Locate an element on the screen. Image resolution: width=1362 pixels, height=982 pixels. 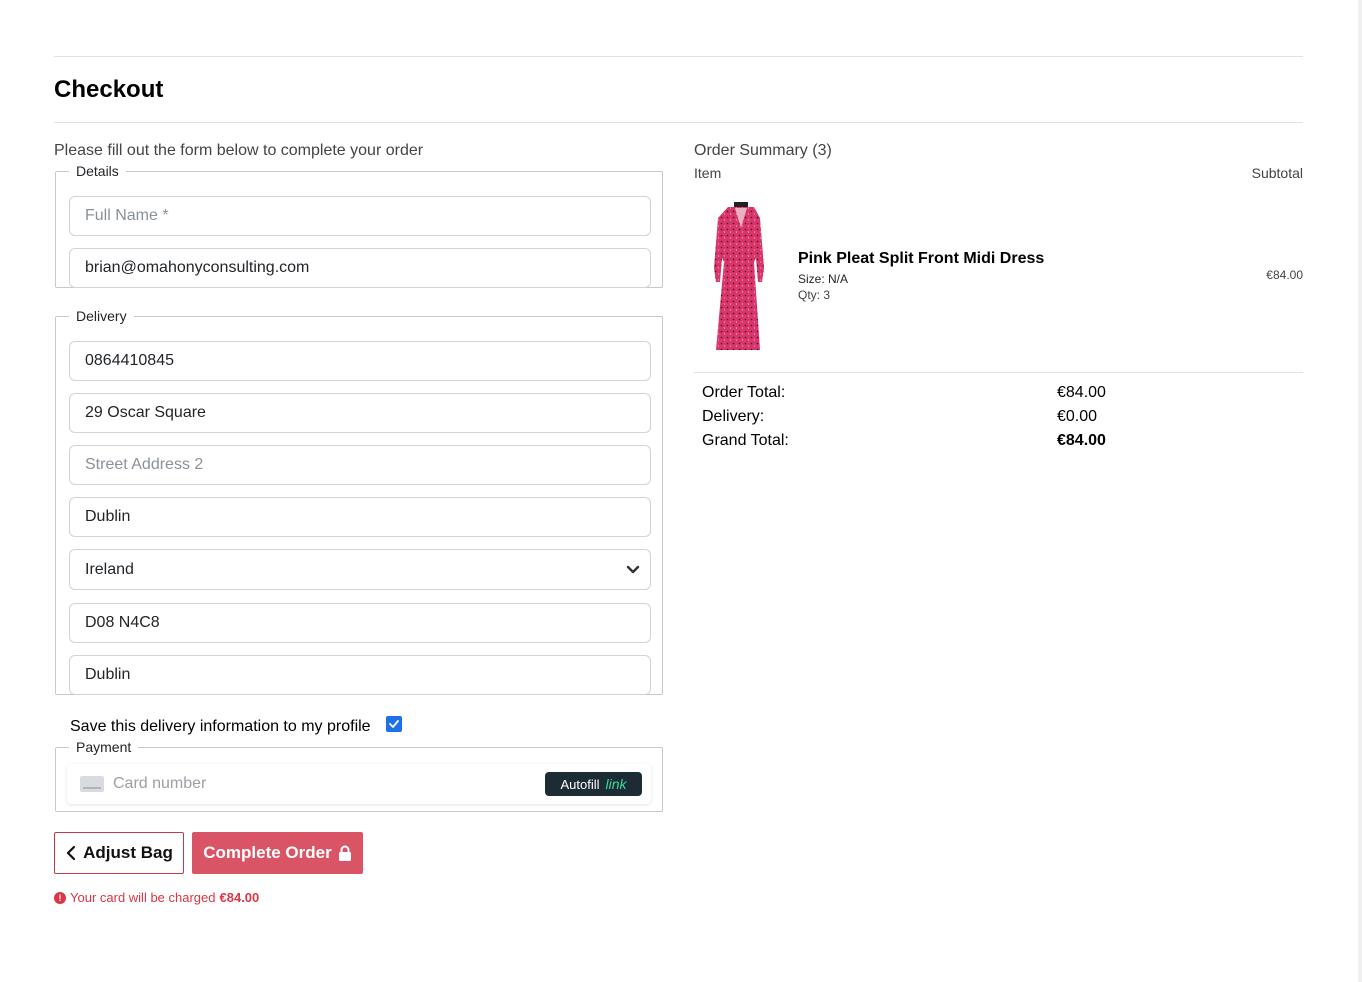
country-select: Ireland is located at coordinates (360, 569).